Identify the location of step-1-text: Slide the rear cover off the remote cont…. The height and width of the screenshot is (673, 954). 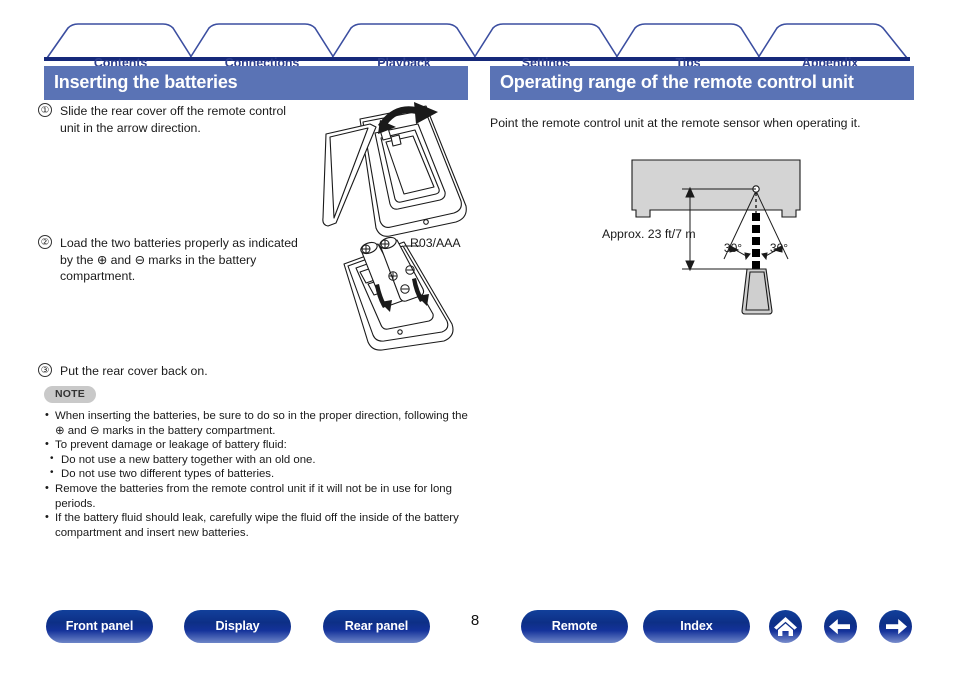
(173, 119).